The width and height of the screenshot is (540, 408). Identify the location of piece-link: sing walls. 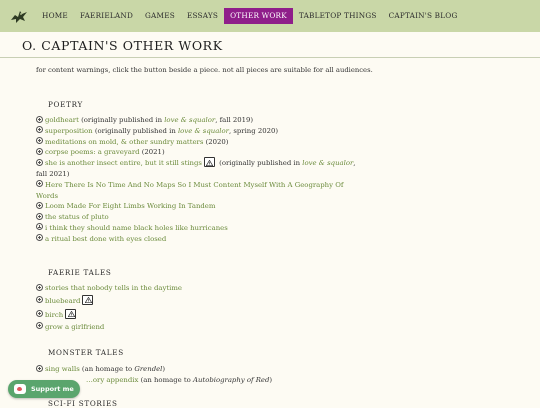
(62, 369).